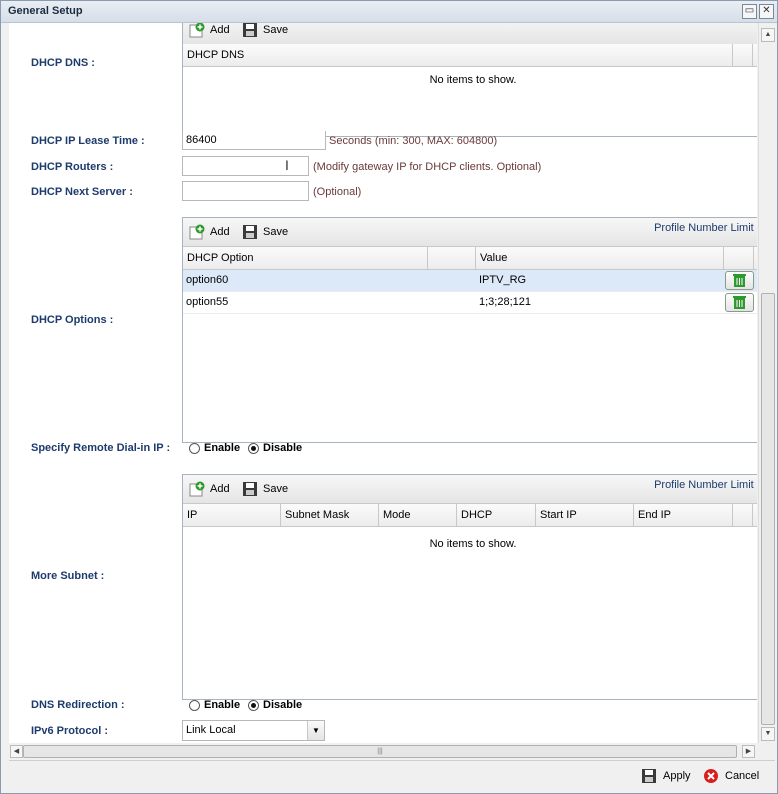 This screenshot has height=794, width=778. I want to click on dhcp-dns-add-button: Add, so click(209, 30).